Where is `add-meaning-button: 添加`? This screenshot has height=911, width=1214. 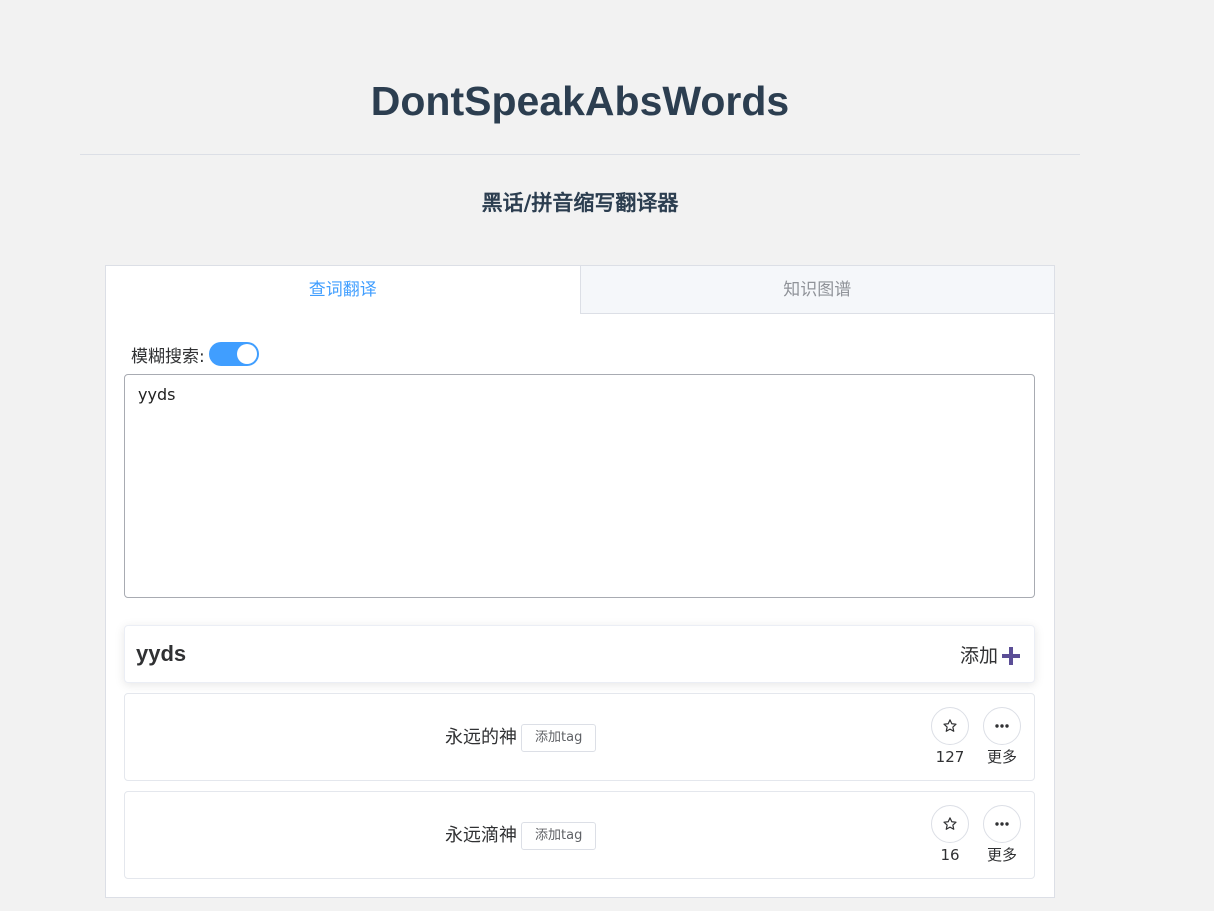
add-meaning-button: 添加 is located at coordinates (991, 656).